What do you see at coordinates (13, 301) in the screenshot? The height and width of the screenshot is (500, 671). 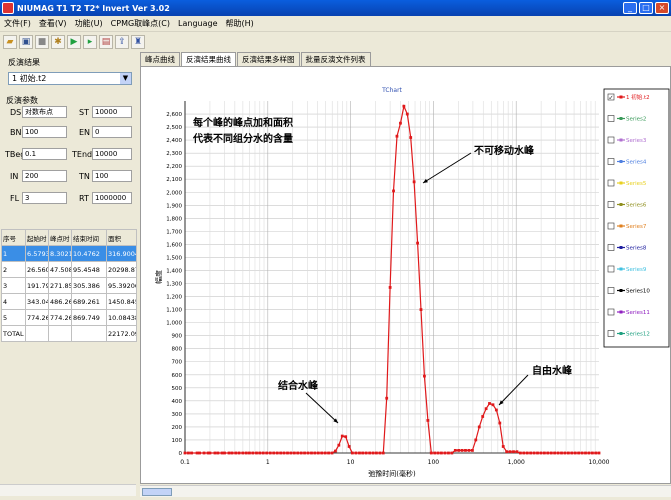 I see `table-cell: 4` at bounding box center [13, 301].